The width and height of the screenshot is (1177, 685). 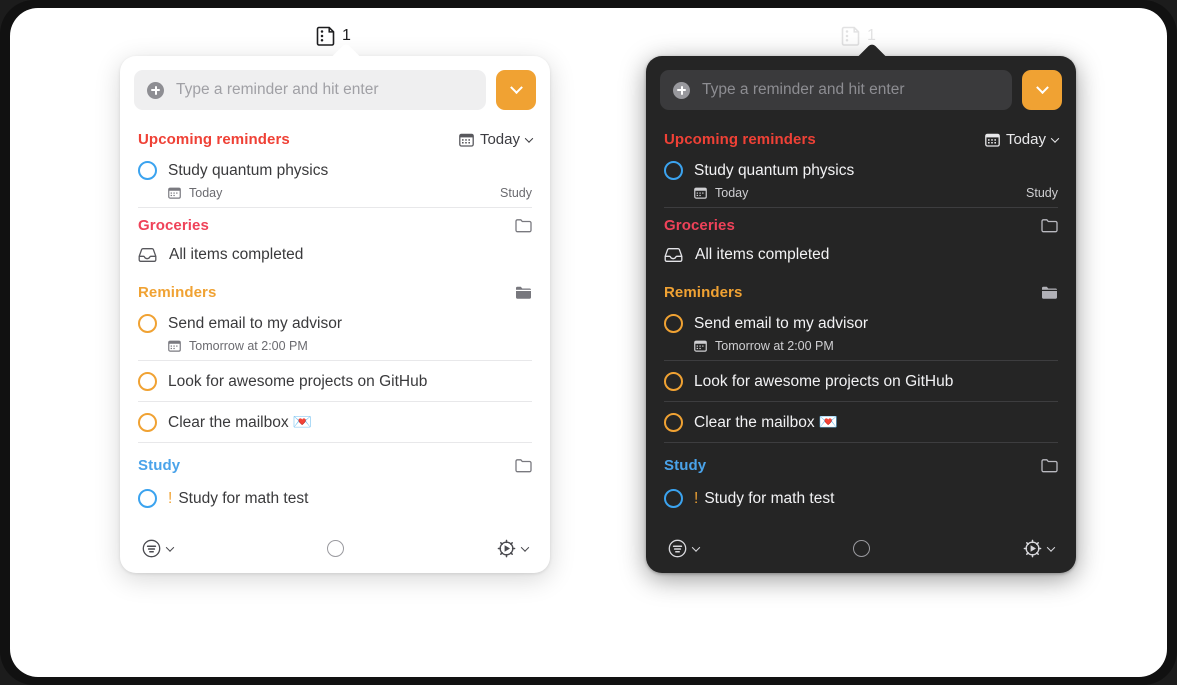 I want to click on new-reminder-row: Type a reminder and hit enter, so click(x=335, y=86).